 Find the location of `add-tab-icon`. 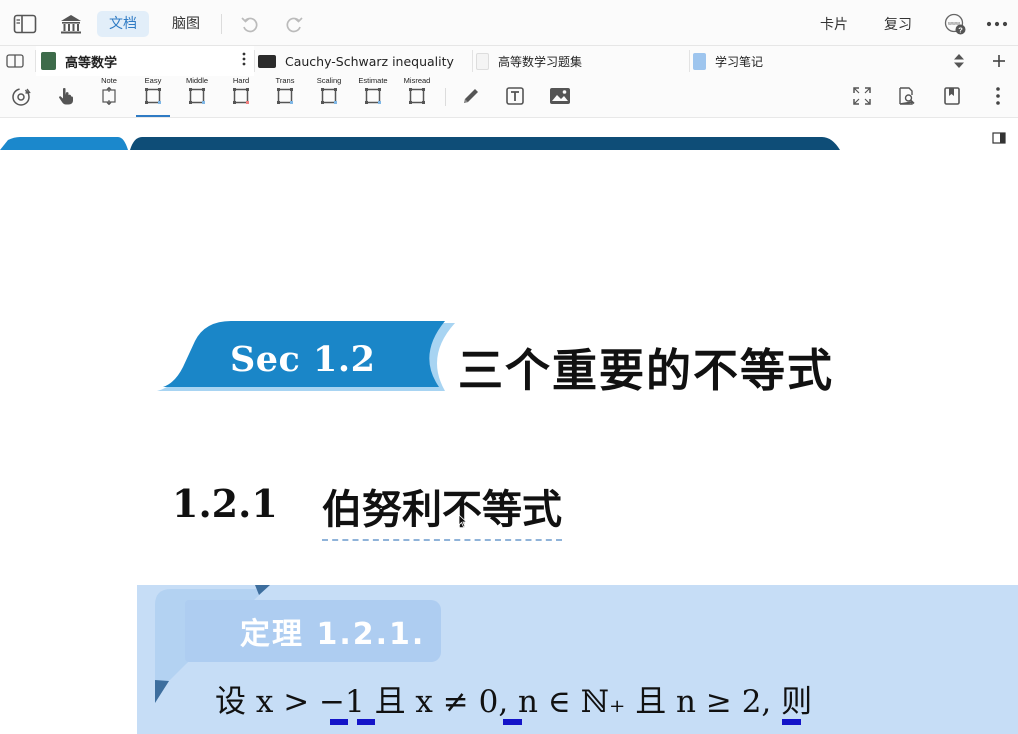

add-tab-icon is located at coordinates (999, 61).